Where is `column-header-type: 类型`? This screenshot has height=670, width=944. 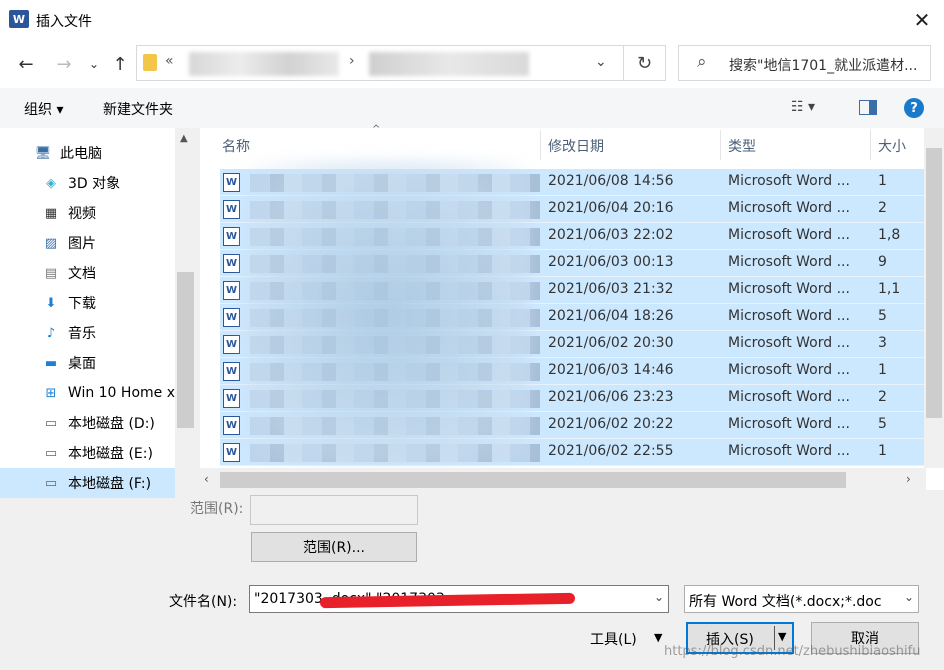
column-header-type: 类型 is located at coordinates (742, 146).